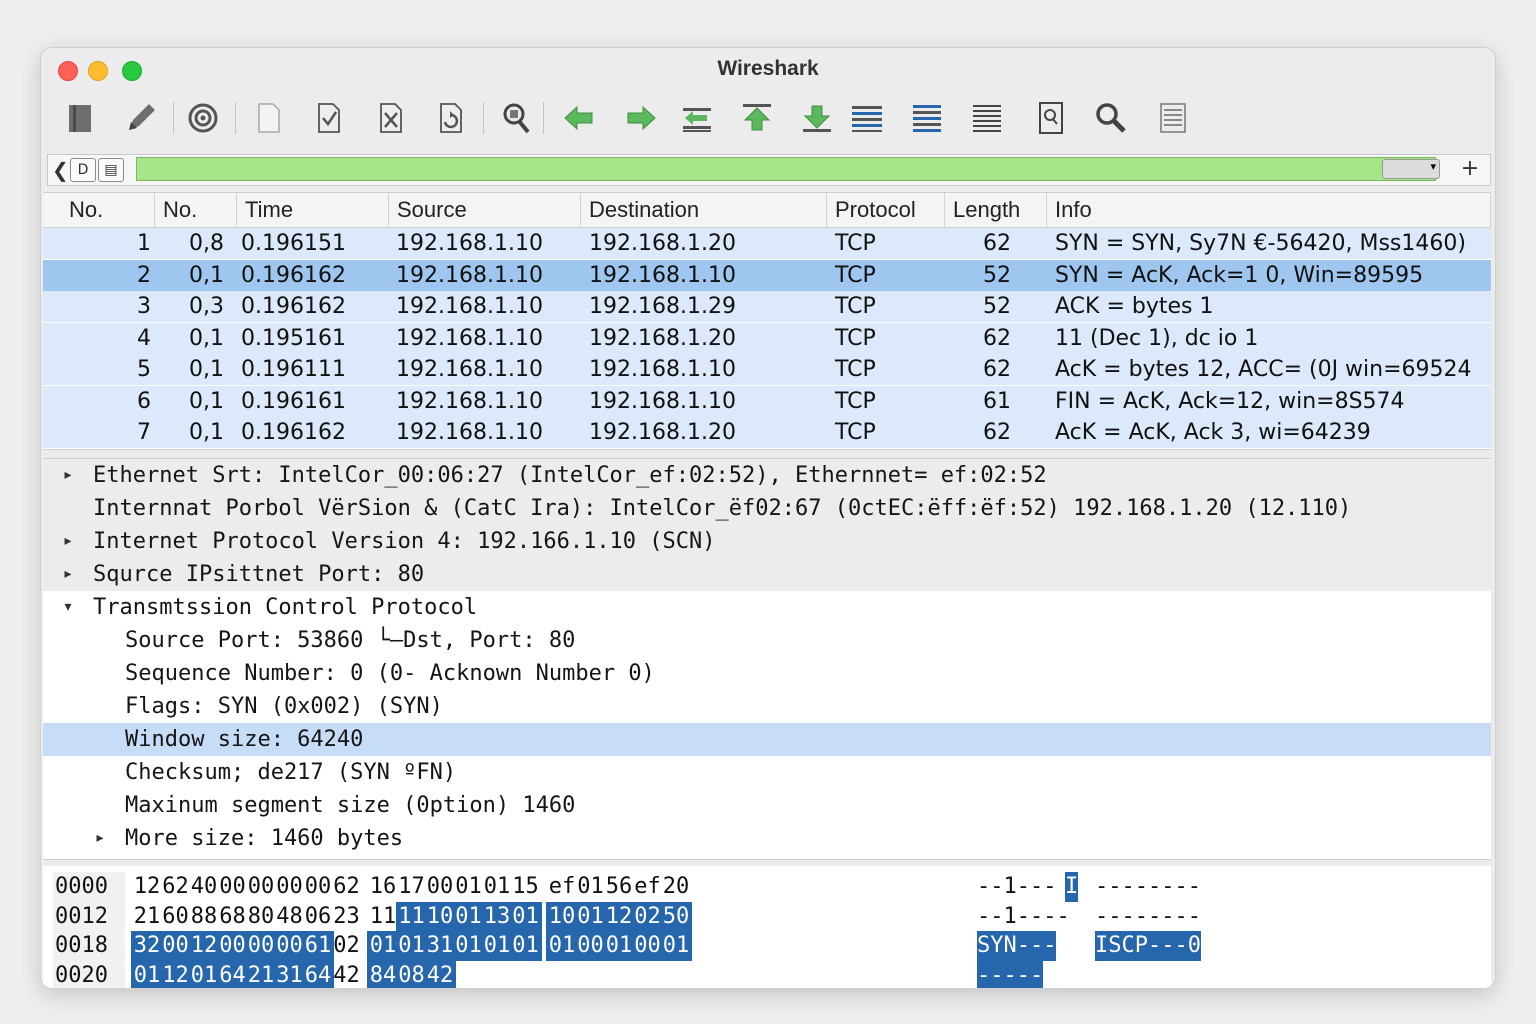 This screenshot has height=1024, width=1536. I want to click on last-packet-icon, so click(817, 118).